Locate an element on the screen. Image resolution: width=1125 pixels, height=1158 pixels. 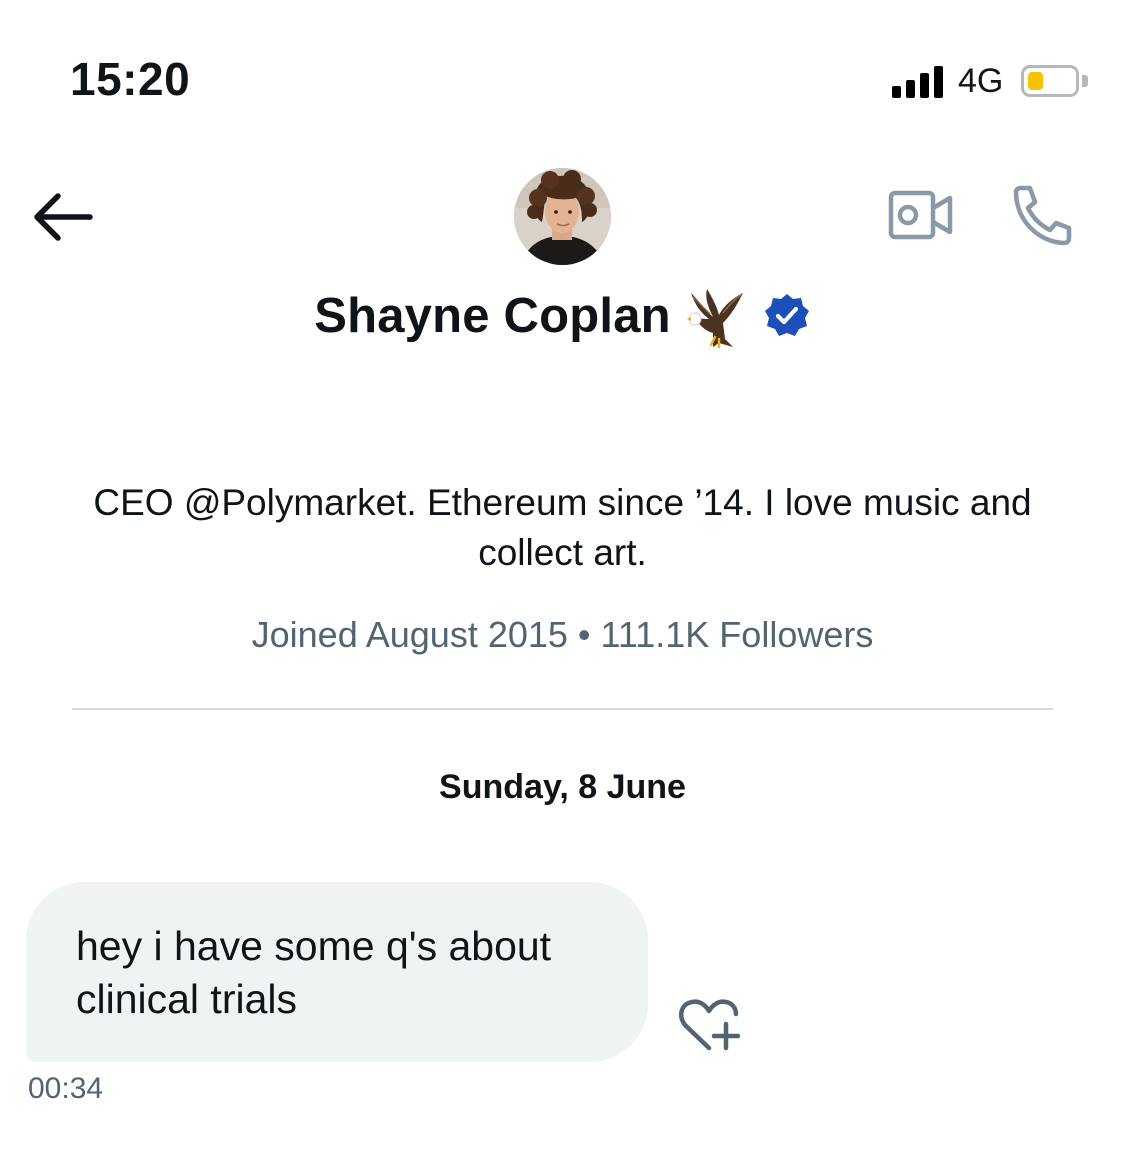
followers-count: 111.1K Followers is located at coordinates (737, 634).